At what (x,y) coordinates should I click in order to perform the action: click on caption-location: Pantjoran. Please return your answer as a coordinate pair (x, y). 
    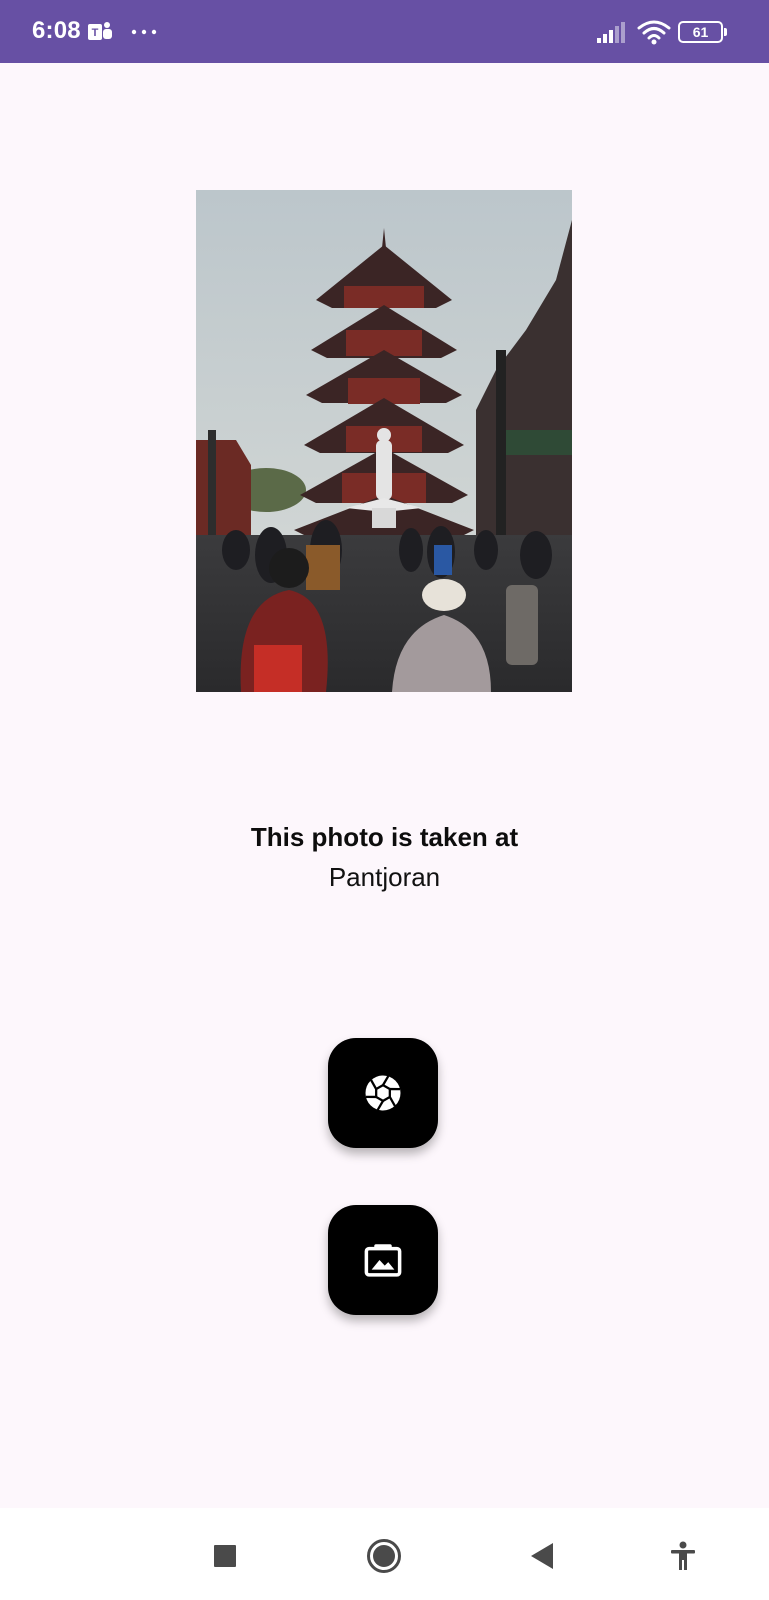
    Looking at the image, I should click on (384, 877).